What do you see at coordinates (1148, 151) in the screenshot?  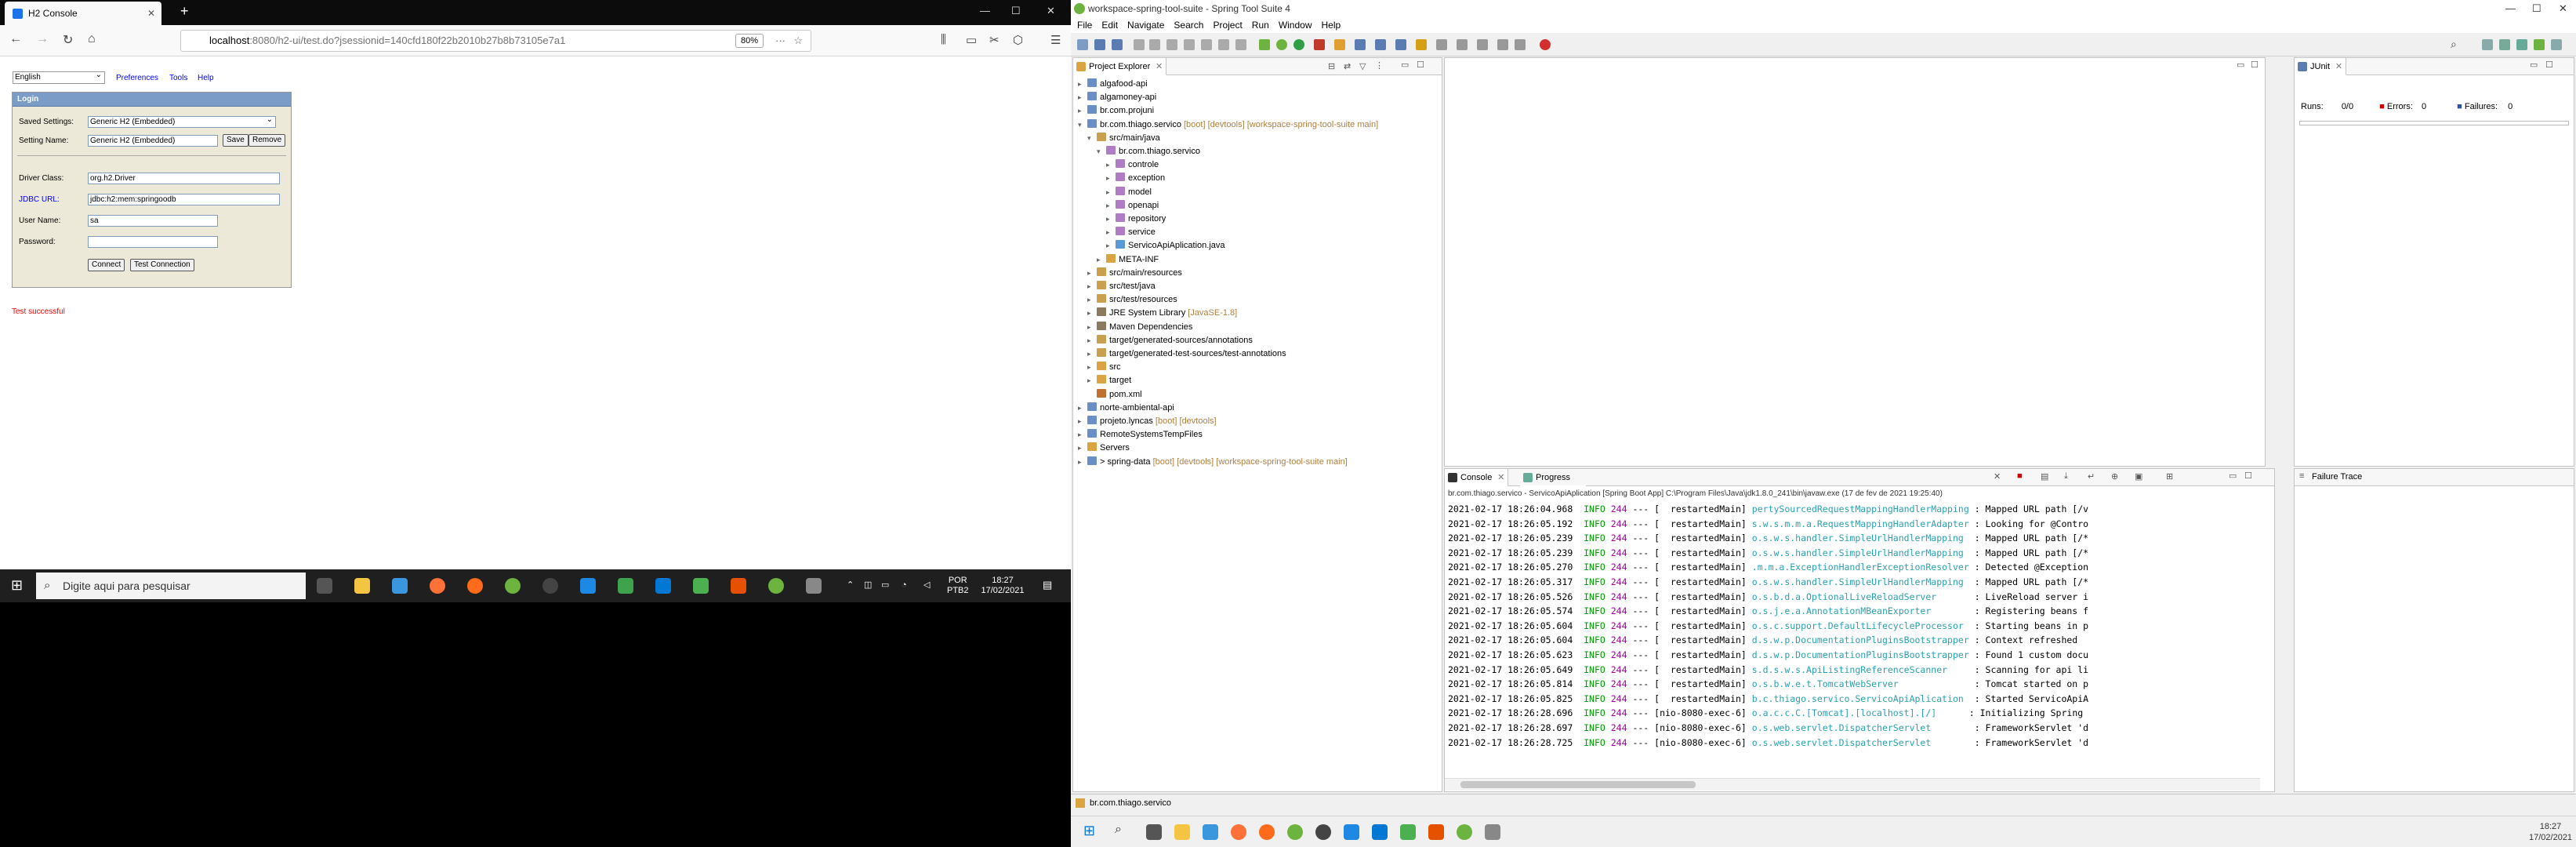 I see `tree-item: ▾ br.com.thiago.servico` at bounding box center [1148, 151].